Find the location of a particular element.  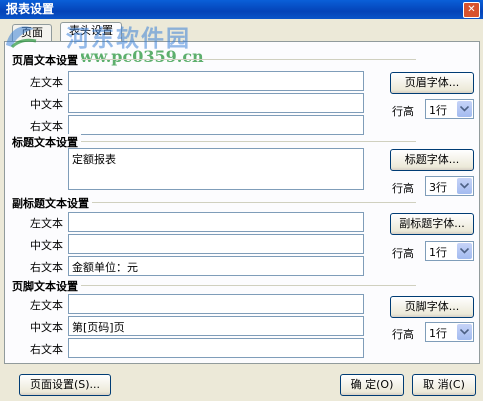

subtitle-right-input: 金额单位：元 is located at coordinates (216, 266).